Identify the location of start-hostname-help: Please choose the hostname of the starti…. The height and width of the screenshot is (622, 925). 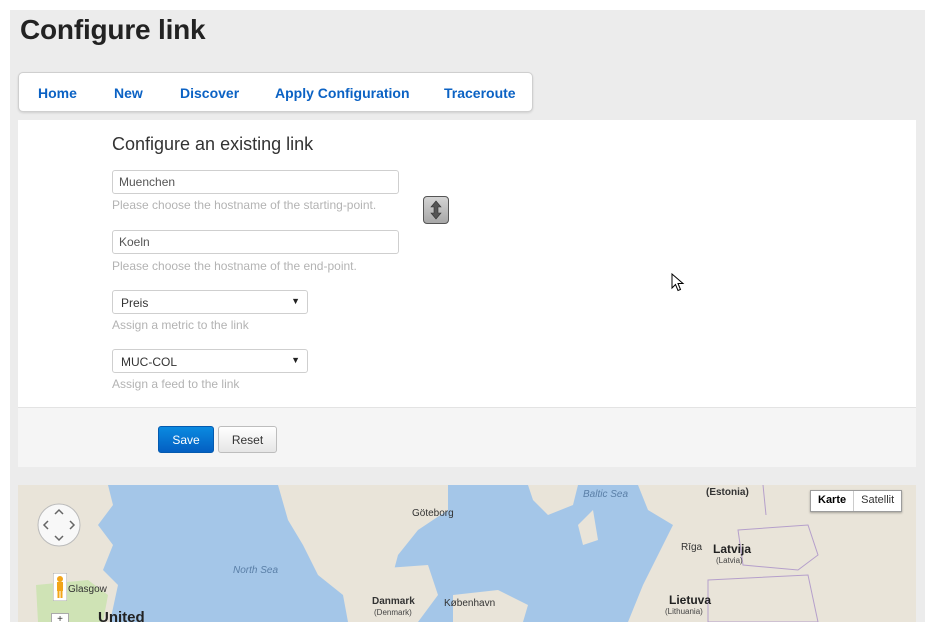
(244, 205).